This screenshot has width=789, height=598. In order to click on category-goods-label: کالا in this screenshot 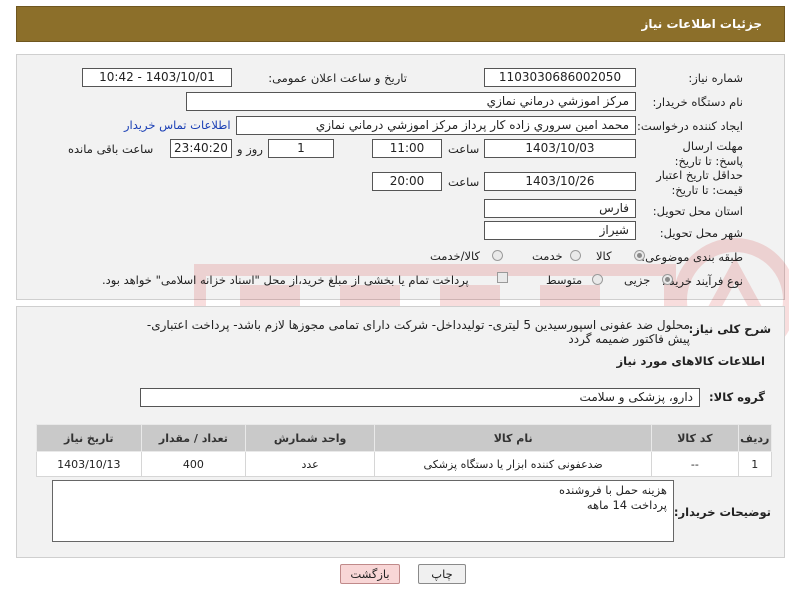, I will do `click(604, 256)`.